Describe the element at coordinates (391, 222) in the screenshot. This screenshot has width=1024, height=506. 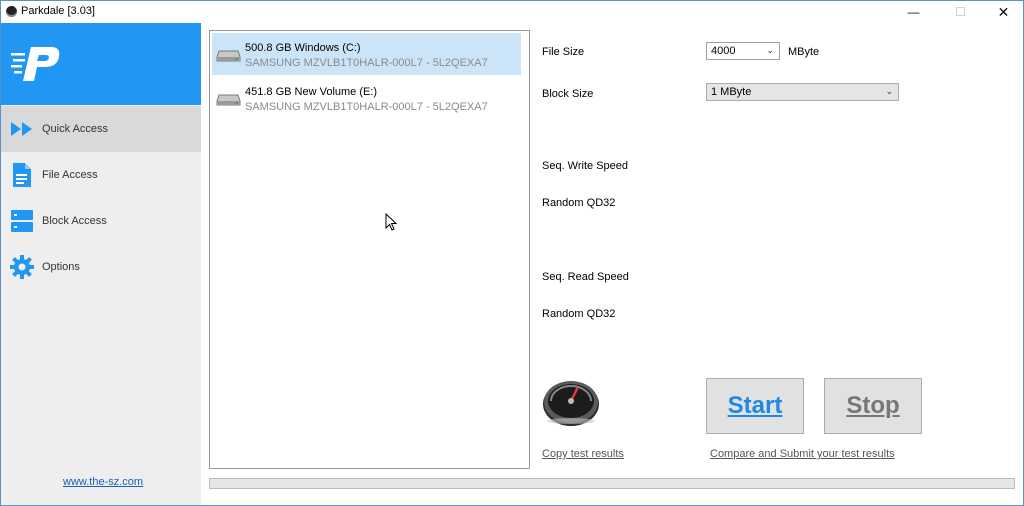
I see `mouse-cursor-icon` at that location.